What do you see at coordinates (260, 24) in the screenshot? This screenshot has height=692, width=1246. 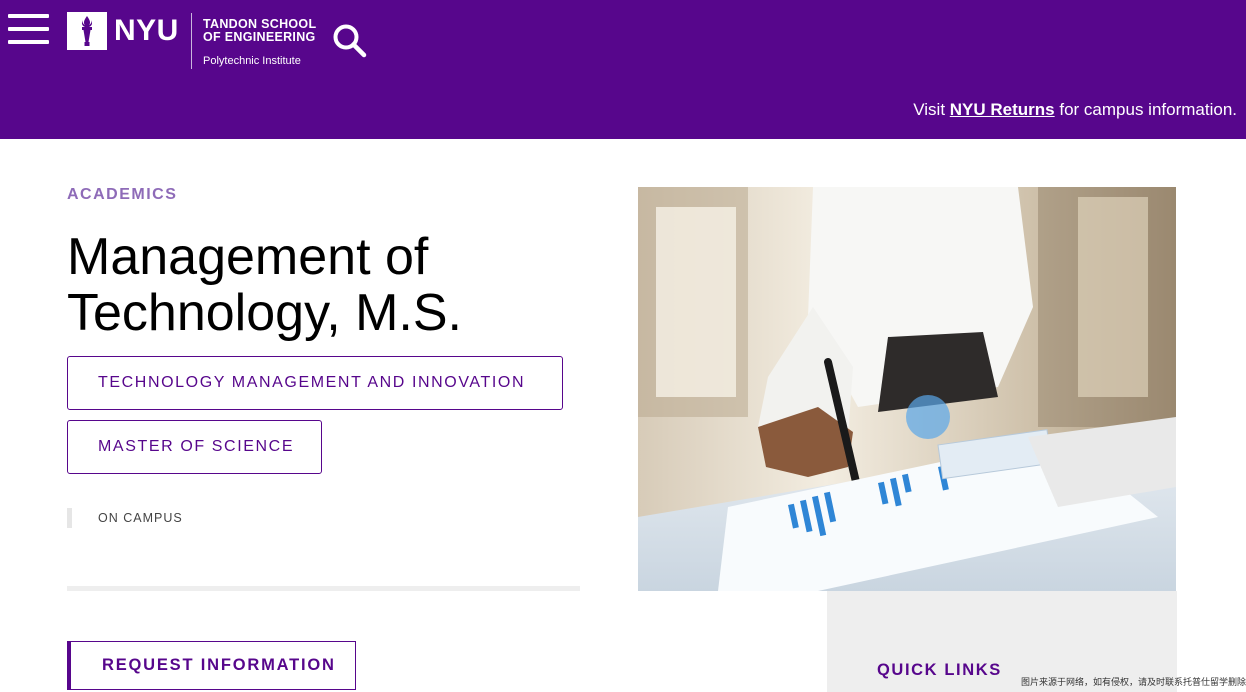 I see `logo-school-line1: TANDON SCHOOL` at bounding box center [260, 24].